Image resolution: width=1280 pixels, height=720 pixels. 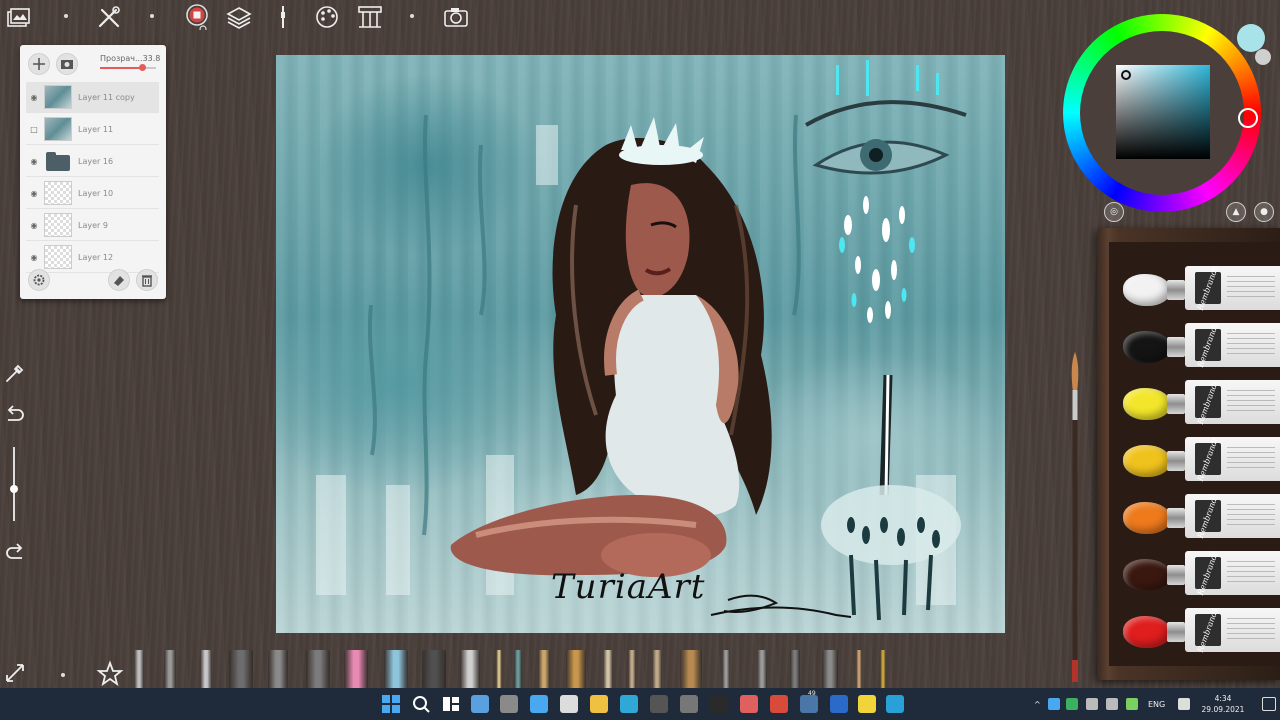 I want to click on brush-preset-icon: ▲, so click(x=1236, y=212).